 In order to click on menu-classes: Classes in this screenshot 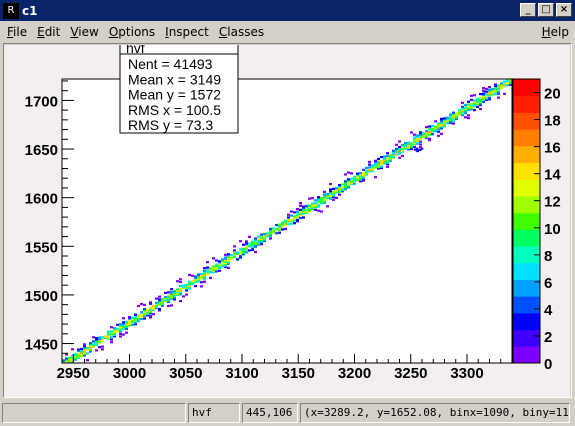, I will do `click(241, 32)`.